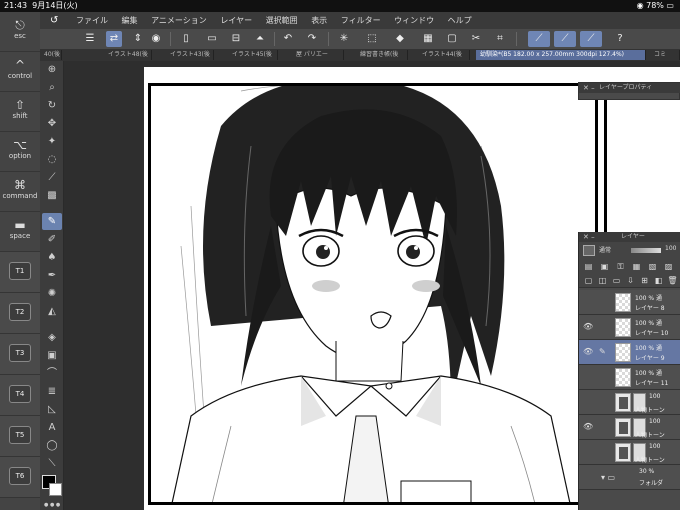 The image size is (680, 510). I want to click on pattern-icon: ▩, so click(52, 195).